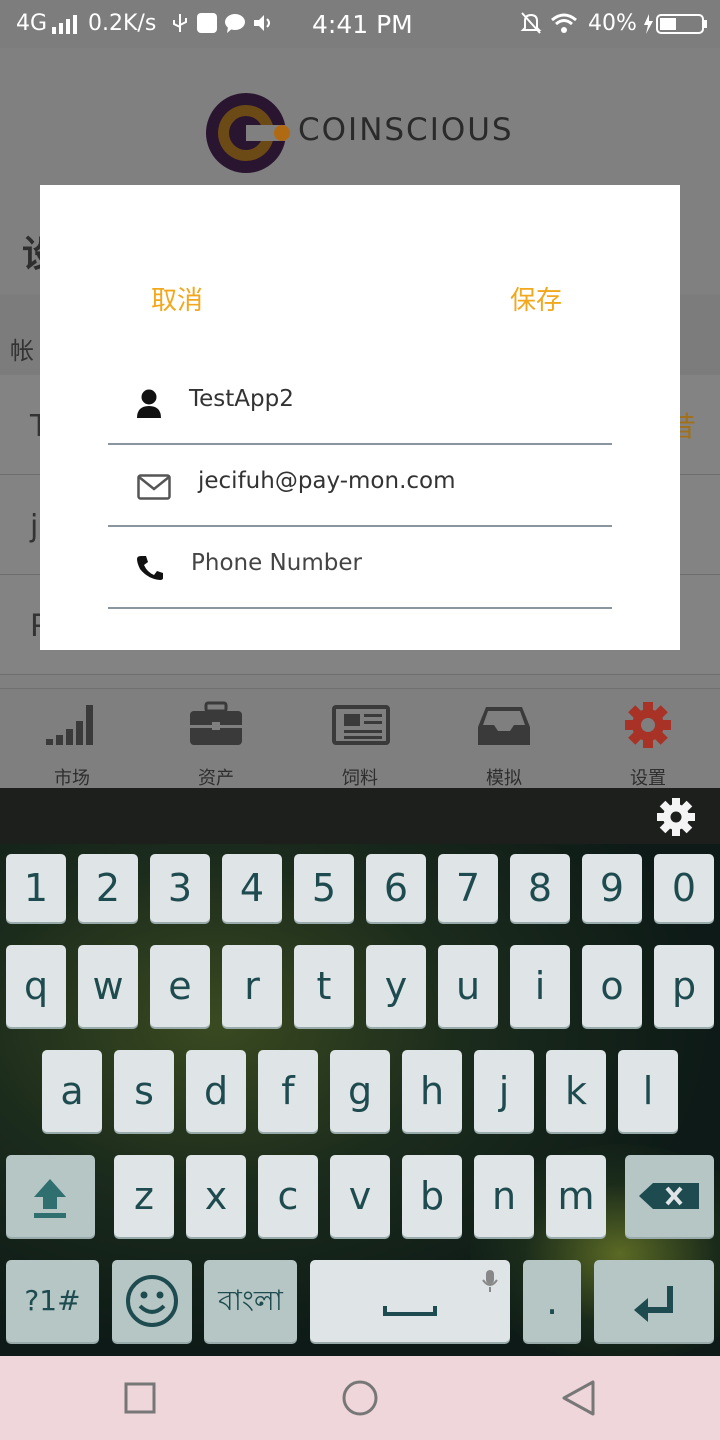 The height and width of the screenshot is (1440, 720). What do you see at coordinates (276, 563) in the screenshot?
I see `phone-placeholder: Phone Number` at bounding box center [276, 563].